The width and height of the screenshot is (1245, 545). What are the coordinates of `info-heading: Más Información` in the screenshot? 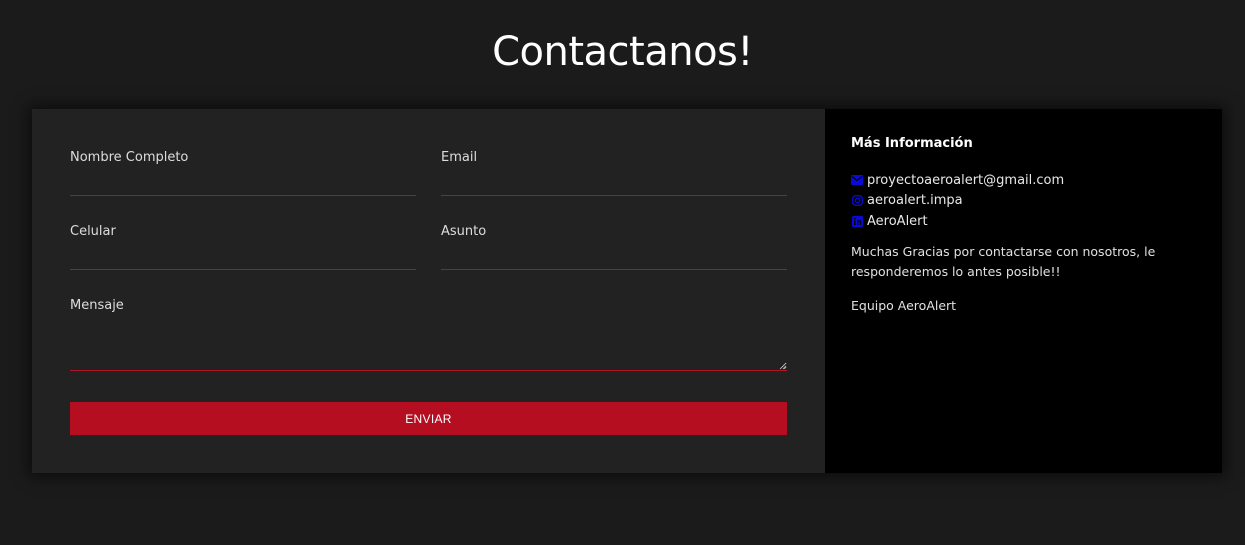 It's located at (912, 143).